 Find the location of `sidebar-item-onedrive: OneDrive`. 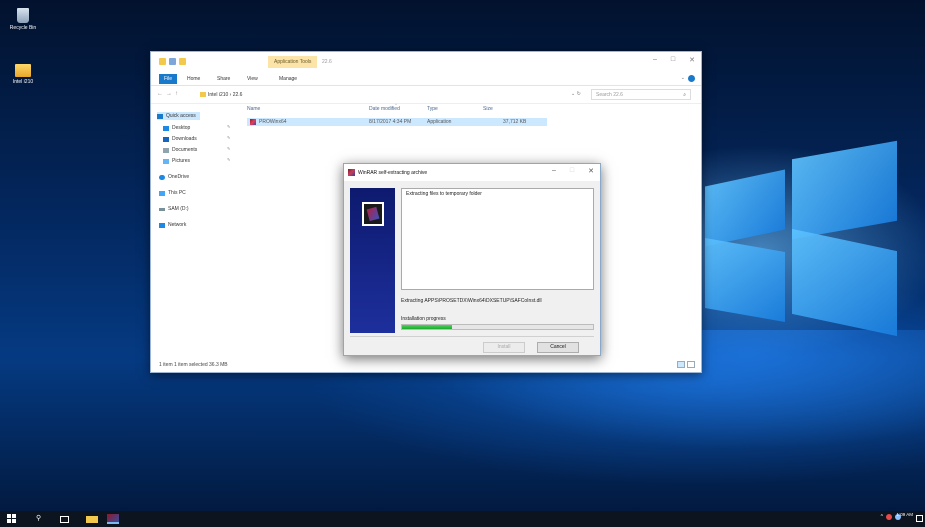

sidebar-item-onedrive: OneDrive is located at coordinates (174, 177).